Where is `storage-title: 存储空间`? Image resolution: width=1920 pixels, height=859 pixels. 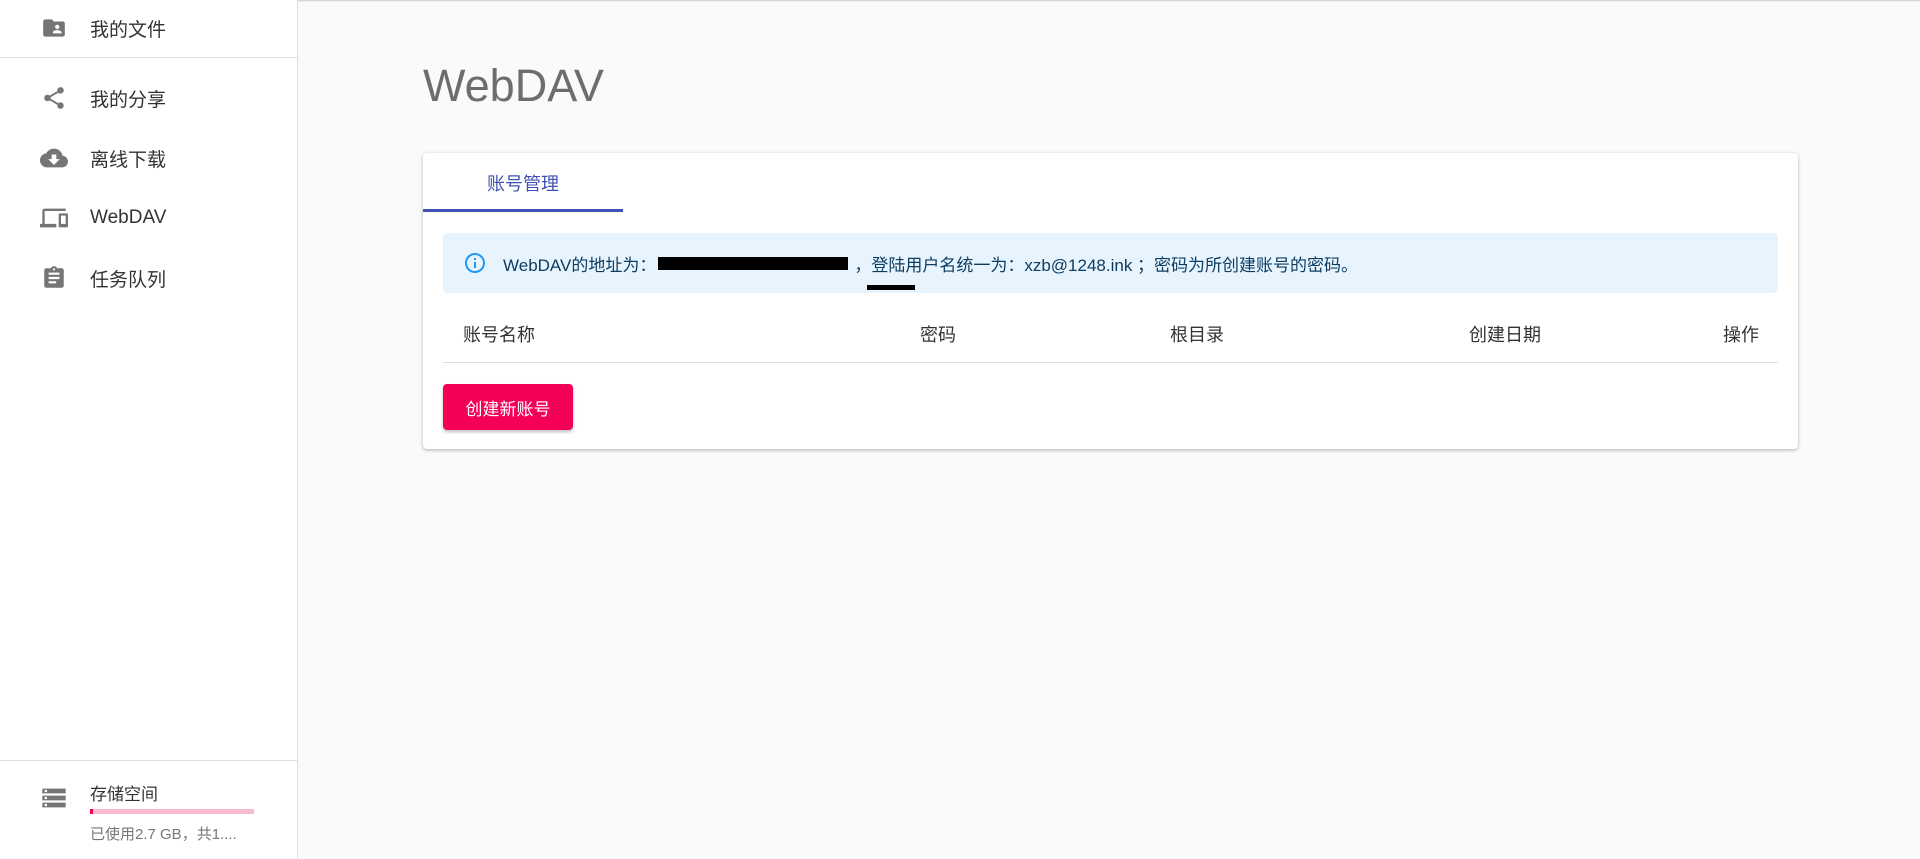 storage-title: 存储空间 is located at coordinates (124, 794).